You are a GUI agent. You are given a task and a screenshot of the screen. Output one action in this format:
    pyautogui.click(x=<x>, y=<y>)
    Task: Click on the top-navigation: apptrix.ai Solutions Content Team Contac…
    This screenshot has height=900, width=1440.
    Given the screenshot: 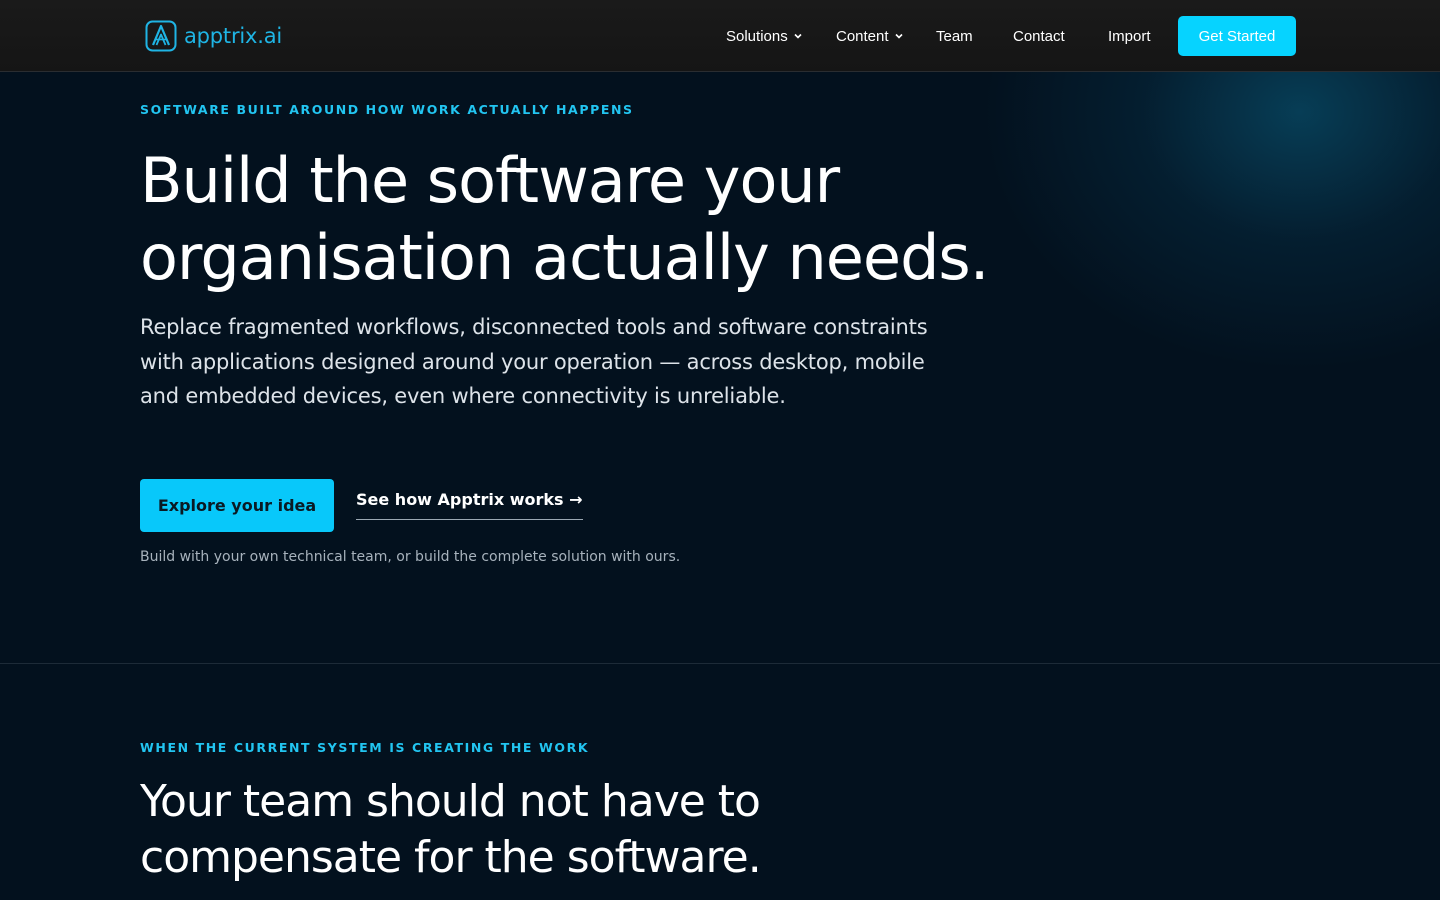 What is the action you would take?
    pyautogui.click(x=720, y=36)
    